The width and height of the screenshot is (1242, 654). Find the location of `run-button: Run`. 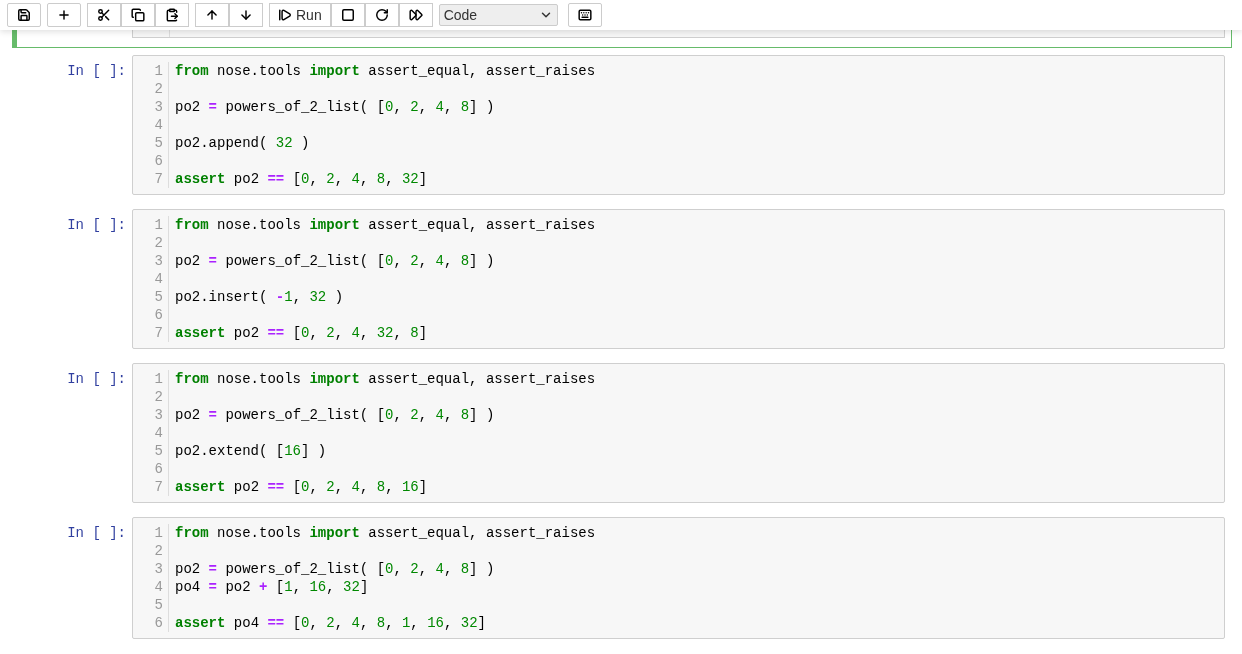

run-button: Run is located at coordinates (300, 15).